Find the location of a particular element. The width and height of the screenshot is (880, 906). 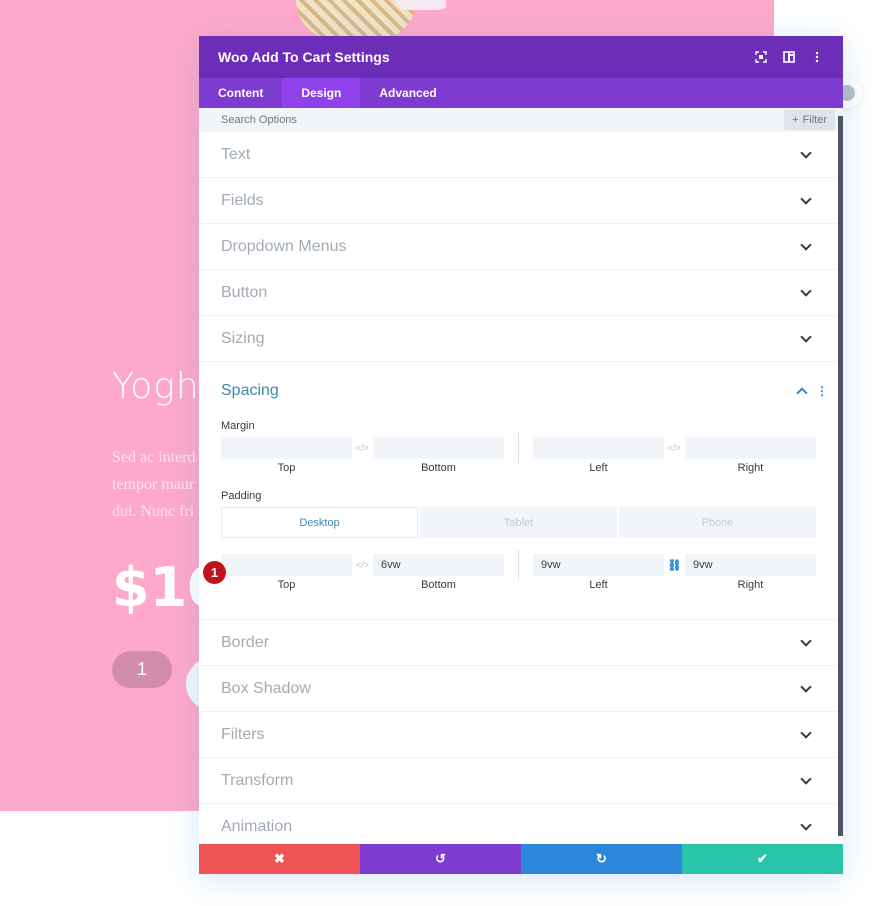

section-title: Text is located at coordinates (236, 154).